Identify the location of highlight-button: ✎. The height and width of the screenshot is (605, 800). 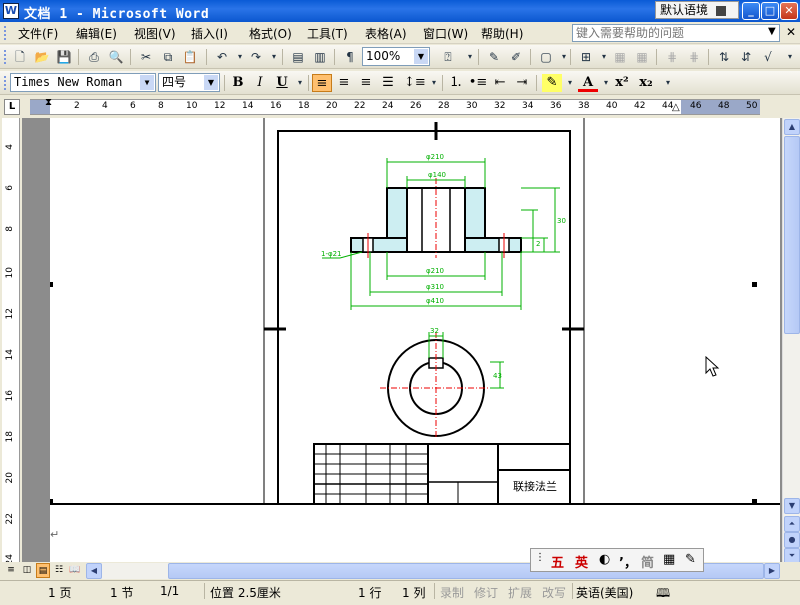
(552, 83).